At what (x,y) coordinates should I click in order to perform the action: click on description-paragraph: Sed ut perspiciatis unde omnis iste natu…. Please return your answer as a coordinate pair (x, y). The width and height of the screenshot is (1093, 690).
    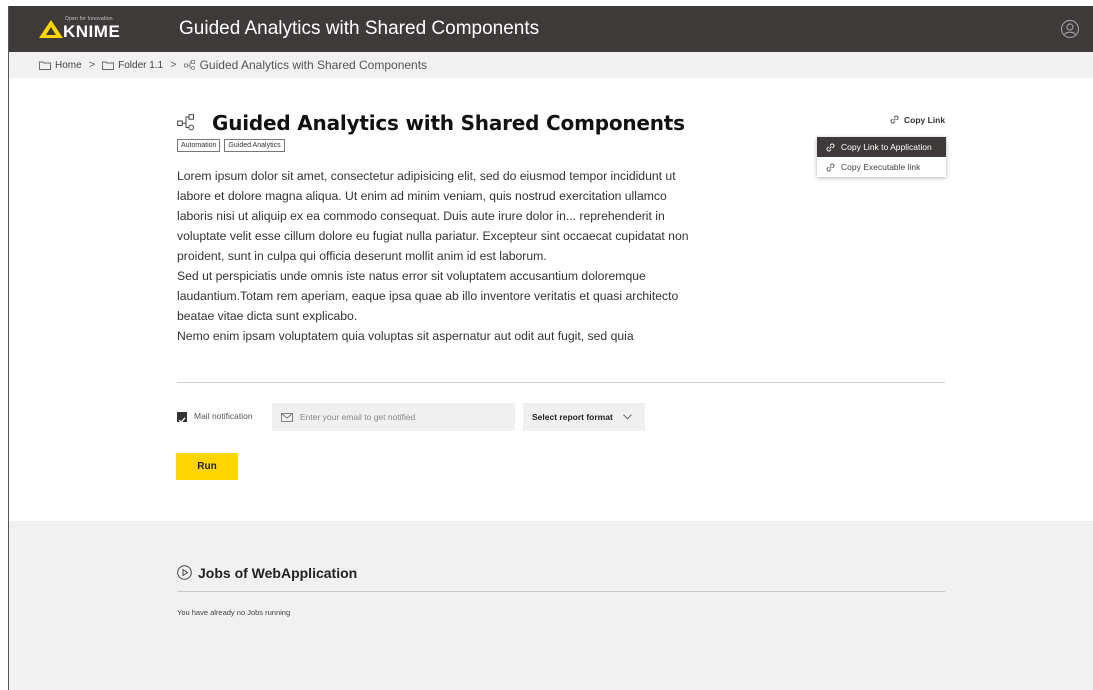
    Looking at the image, I should click on (428, 296).